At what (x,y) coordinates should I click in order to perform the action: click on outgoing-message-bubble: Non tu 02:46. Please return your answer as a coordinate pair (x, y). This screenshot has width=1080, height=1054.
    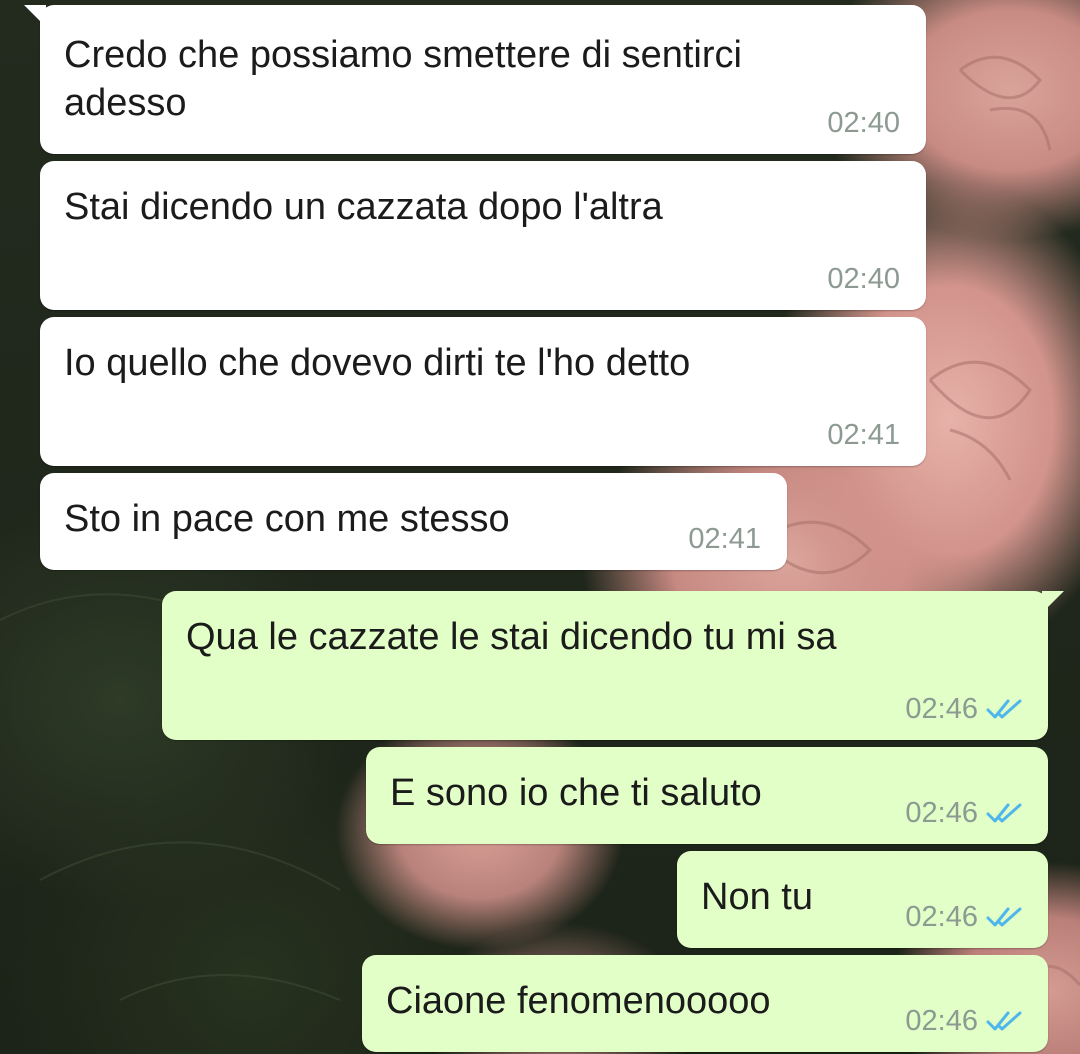
    Looking at the image, I should click on (862, 899).